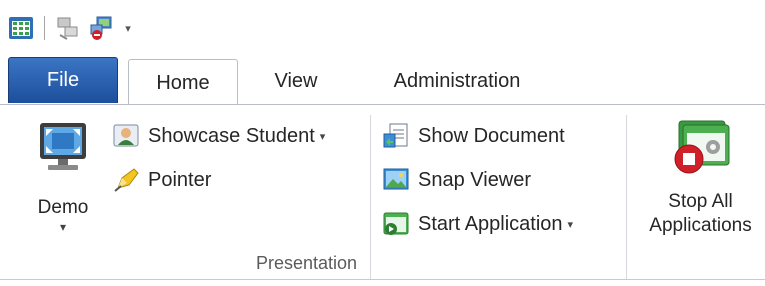  What do you see at coordinates (700, 225) in the screenshot?
I see `stop-all-label-line2: Applications` at bounding box center [700, 225].